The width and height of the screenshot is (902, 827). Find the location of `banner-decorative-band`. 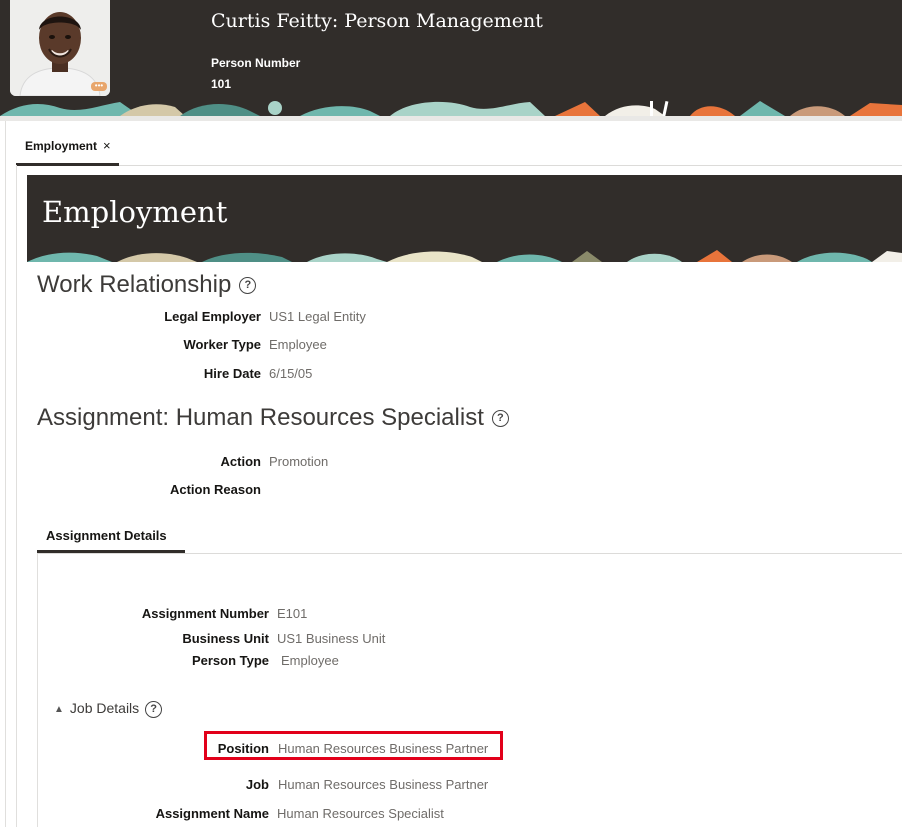

banner-decorative-band is located at coordinates (464, 255).